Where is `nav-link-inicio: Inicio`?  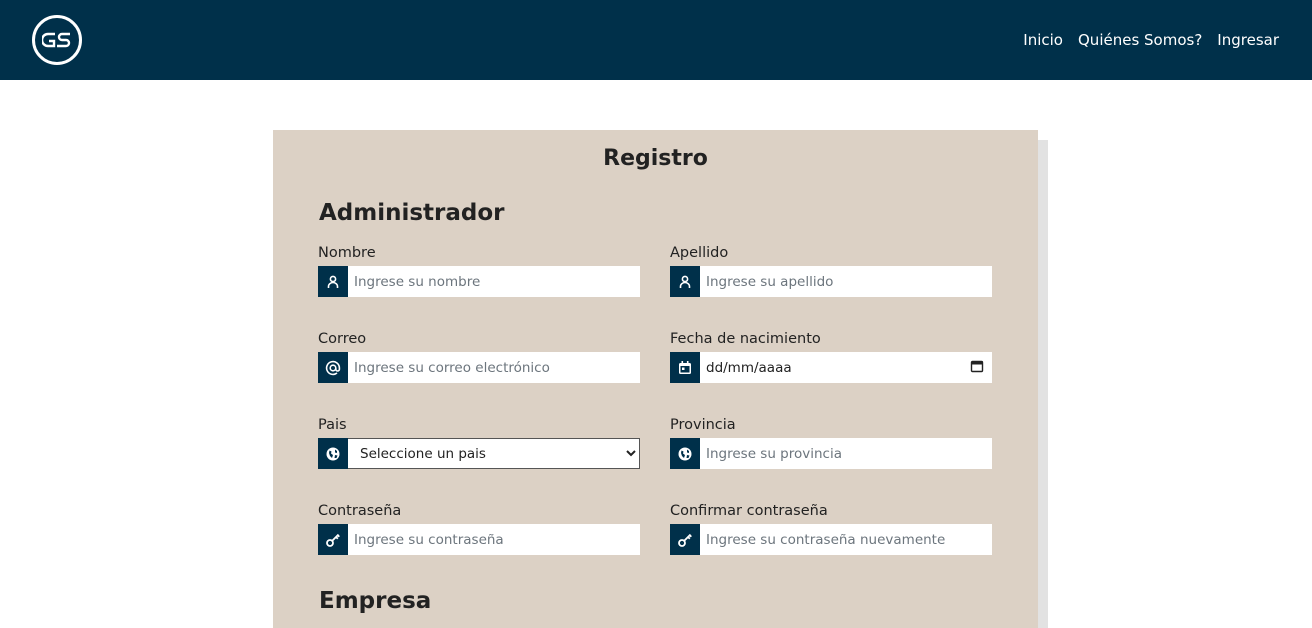 nav-link-inicio: Inicio is located at coordinates (1043, 40).